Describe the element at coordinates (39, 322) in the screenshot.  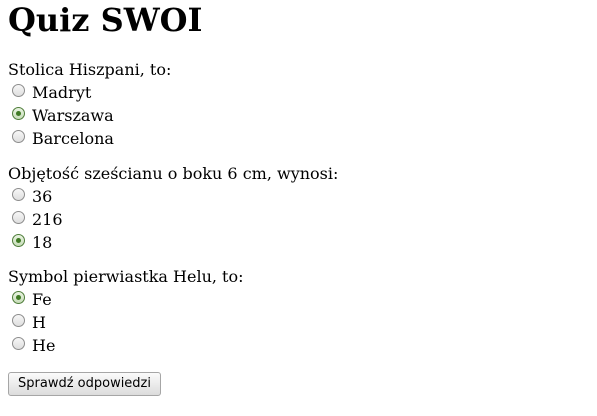
I see `option-label: H` at that location.